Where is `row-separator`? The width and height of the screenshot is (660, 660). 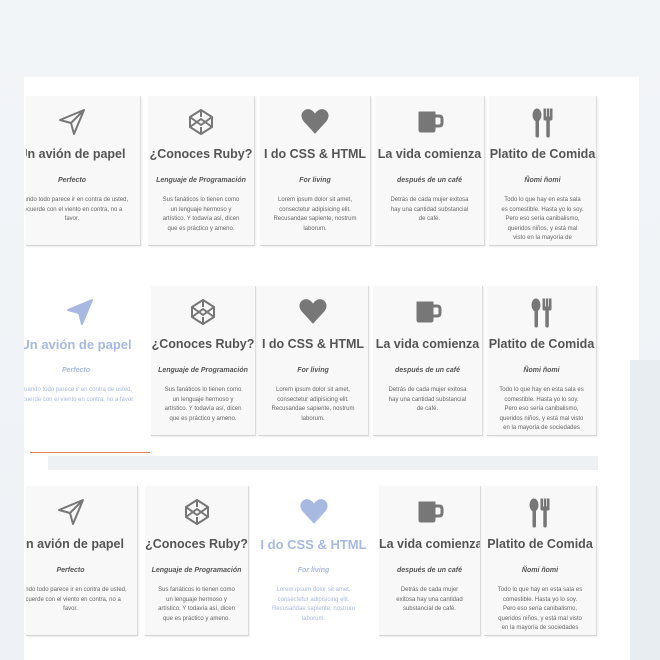 row-separator is located at coordinates (323, 463).